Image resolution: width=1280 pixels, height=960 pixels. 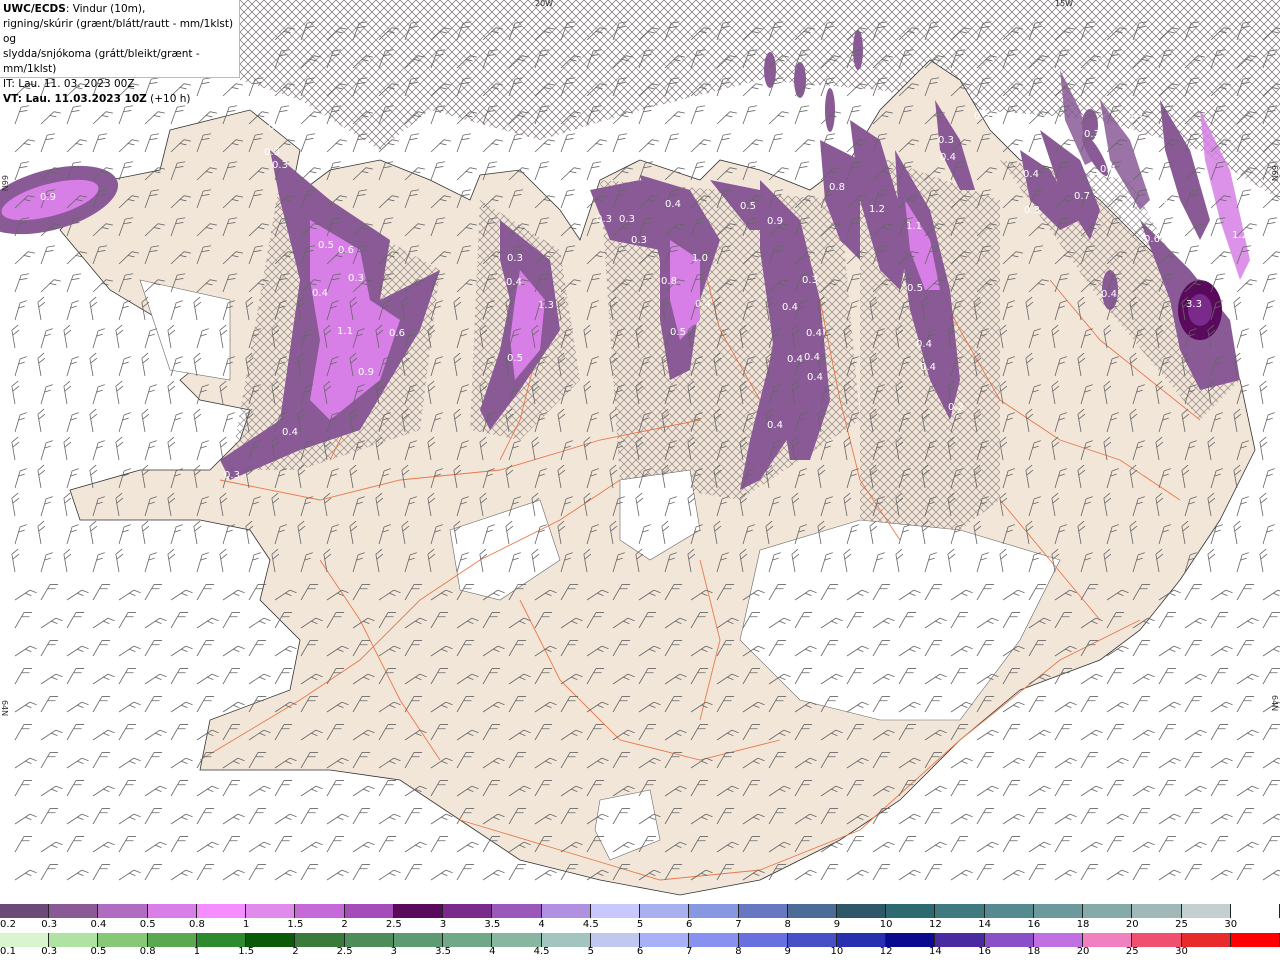 What do you see at coordinates (837, 924) in the screenshot?
I see `colorbar-label: 9` at bounding box center [837, 924].